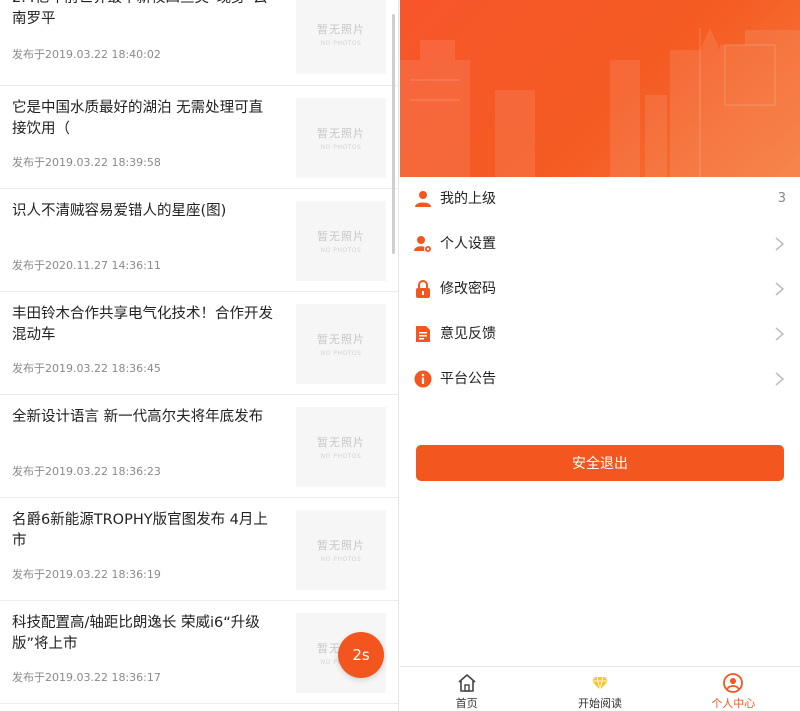 The height and width of the screenshot is (711, 800). Describe the element at coordinates (600, 463) in the screenshot. I see `logout-button: 安全退出` at that location.